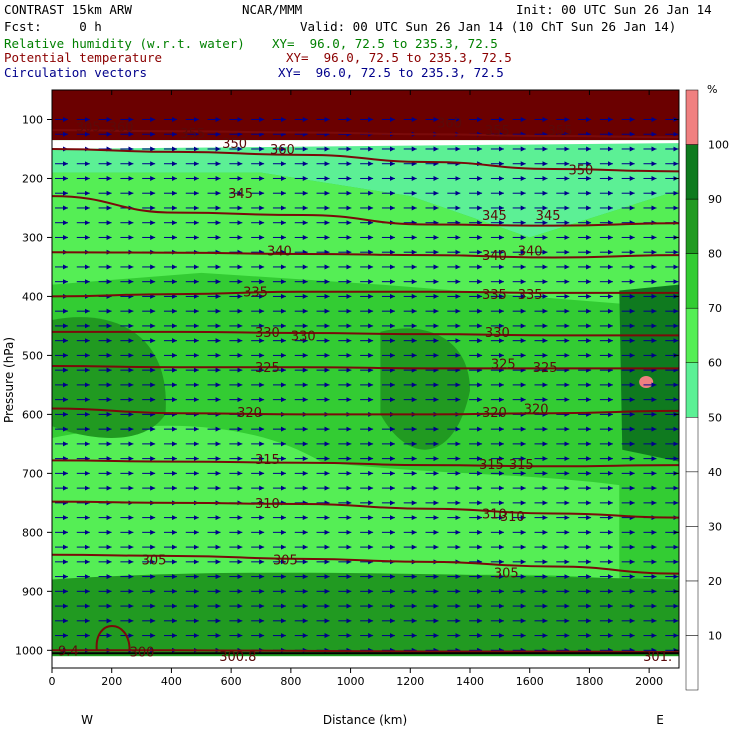  I want to click on contour-label: 301., so click(657, 657).